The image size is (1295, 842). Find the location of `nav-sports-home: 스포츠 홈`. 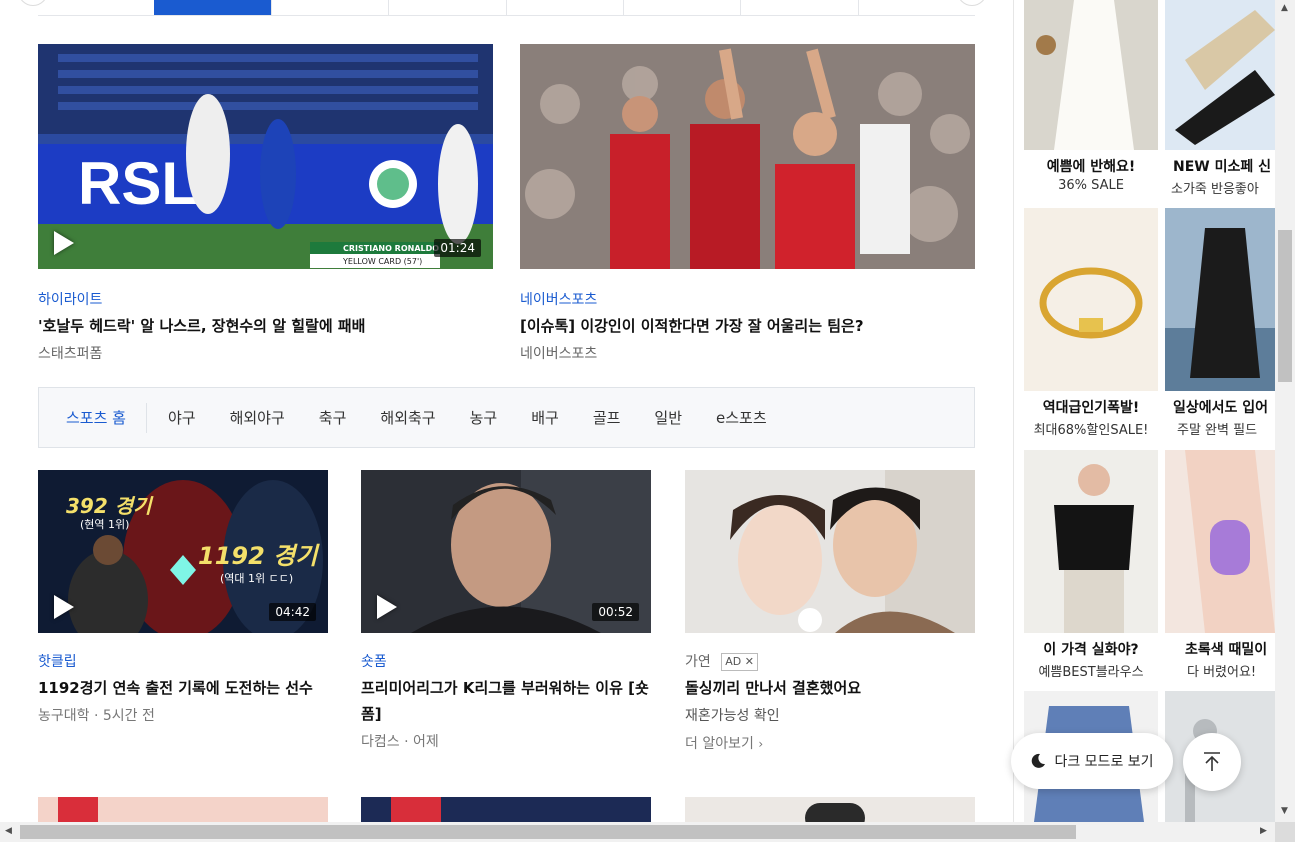

nav-sports-home: 스포츠 홈 is located at coordinates (98, 417).